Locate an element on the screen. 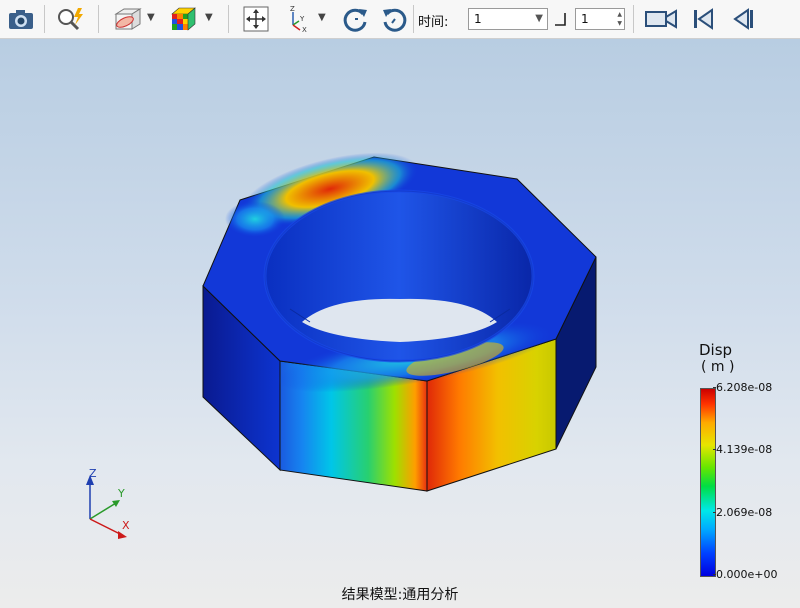 The height and width of the screenshot is (608, 800). legend-tick-2: 4.139e-08 is located at coordinates (742, 449).